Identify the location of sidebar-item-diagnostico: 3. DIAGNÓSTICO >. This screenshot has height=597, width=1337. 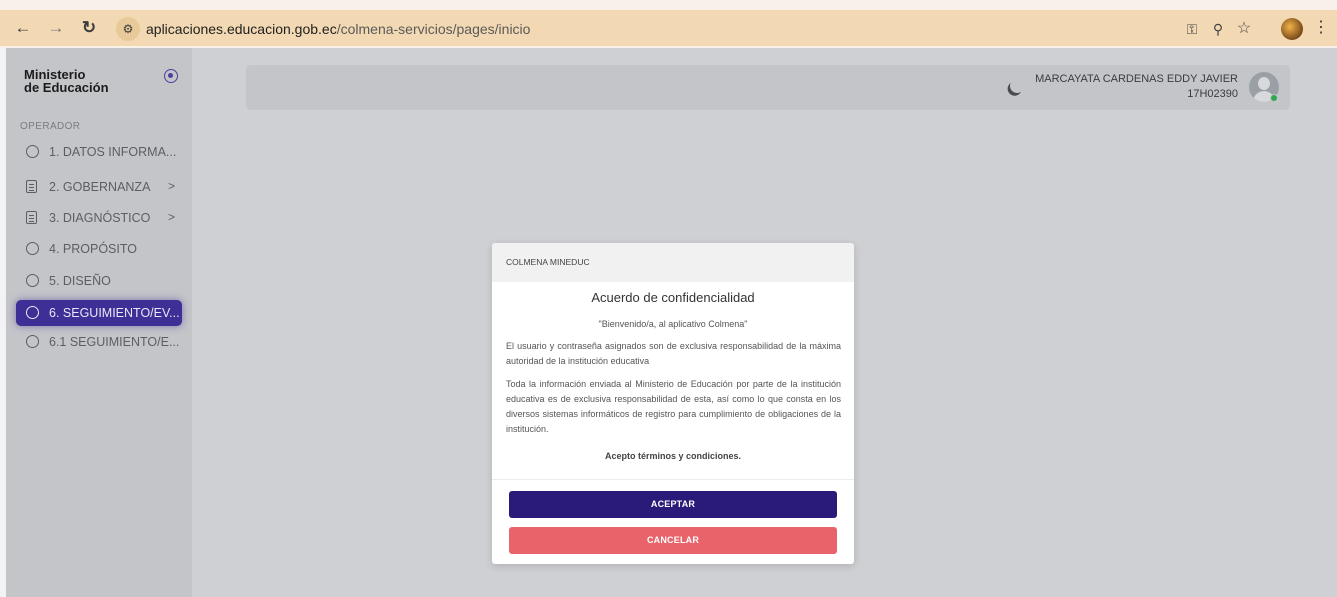
(99, 218).